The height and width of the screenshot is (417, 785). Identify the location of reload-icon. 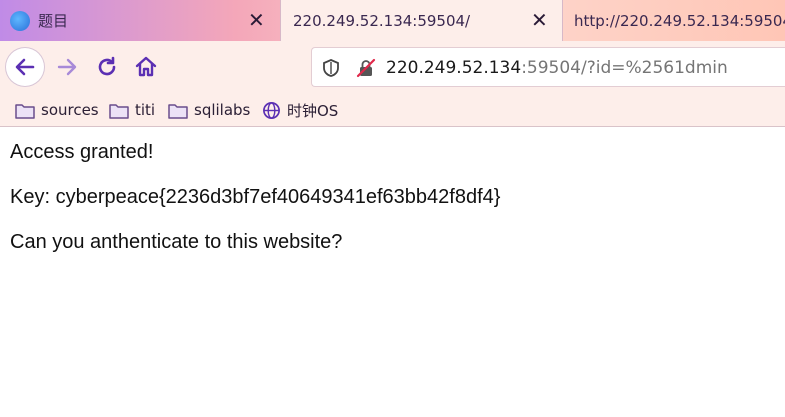
(107, 66).